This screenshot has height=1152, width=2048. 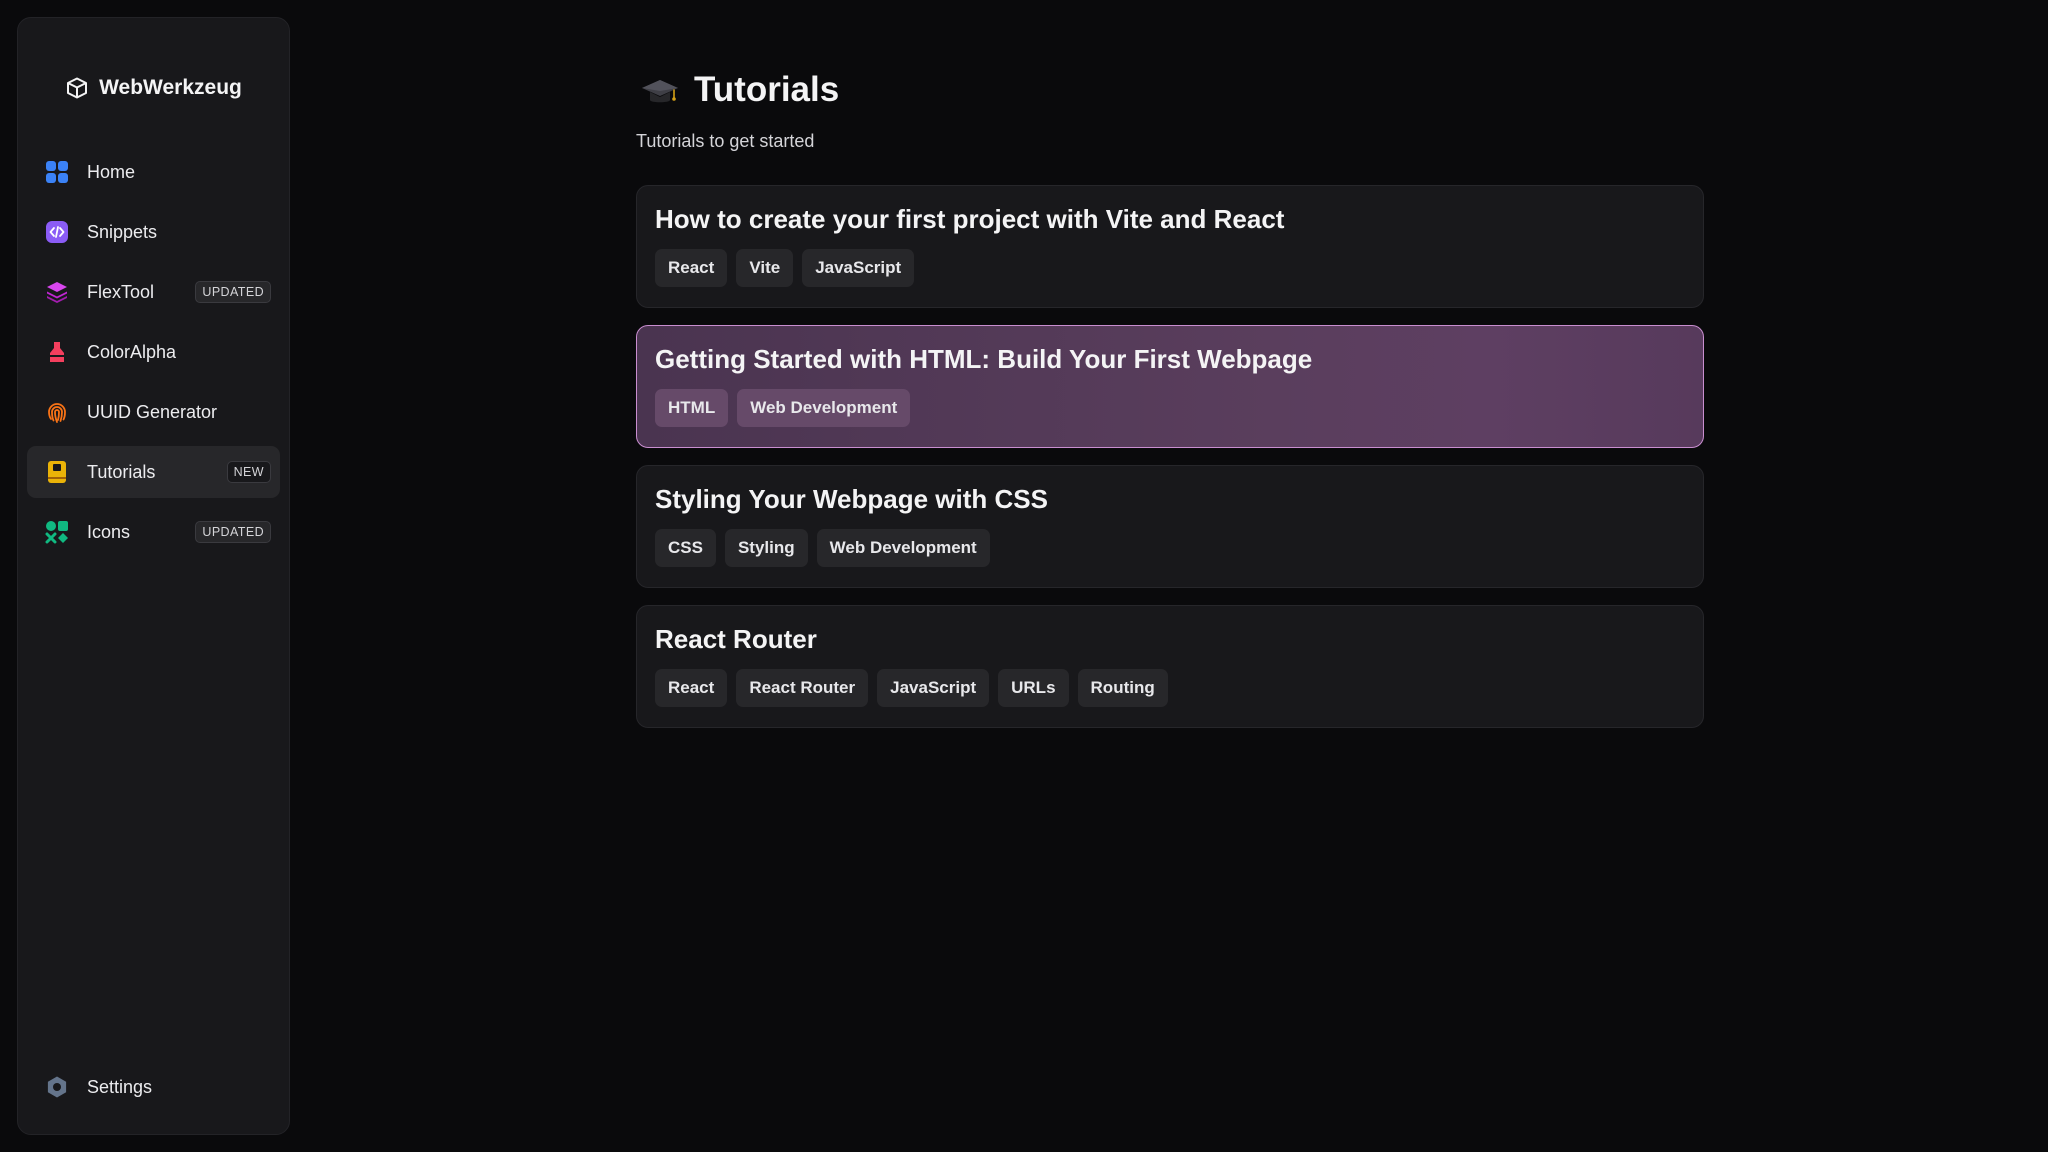 What do you see at coordinates (1122, 688) in the screenshot?
I see `tag: Routing` at bounding box center [1122, 688].